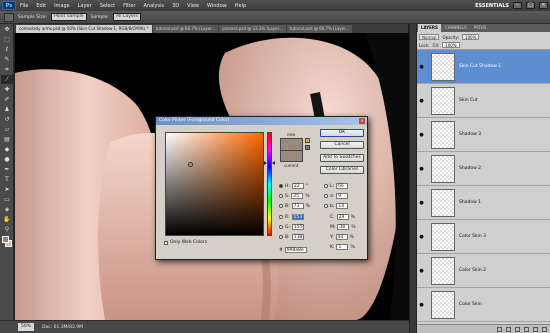  What do you see at coordinates (7, 109) in the screenshot?
I see `clone-stamp-tool-icon: ♟` at bounding box center [7, 109].